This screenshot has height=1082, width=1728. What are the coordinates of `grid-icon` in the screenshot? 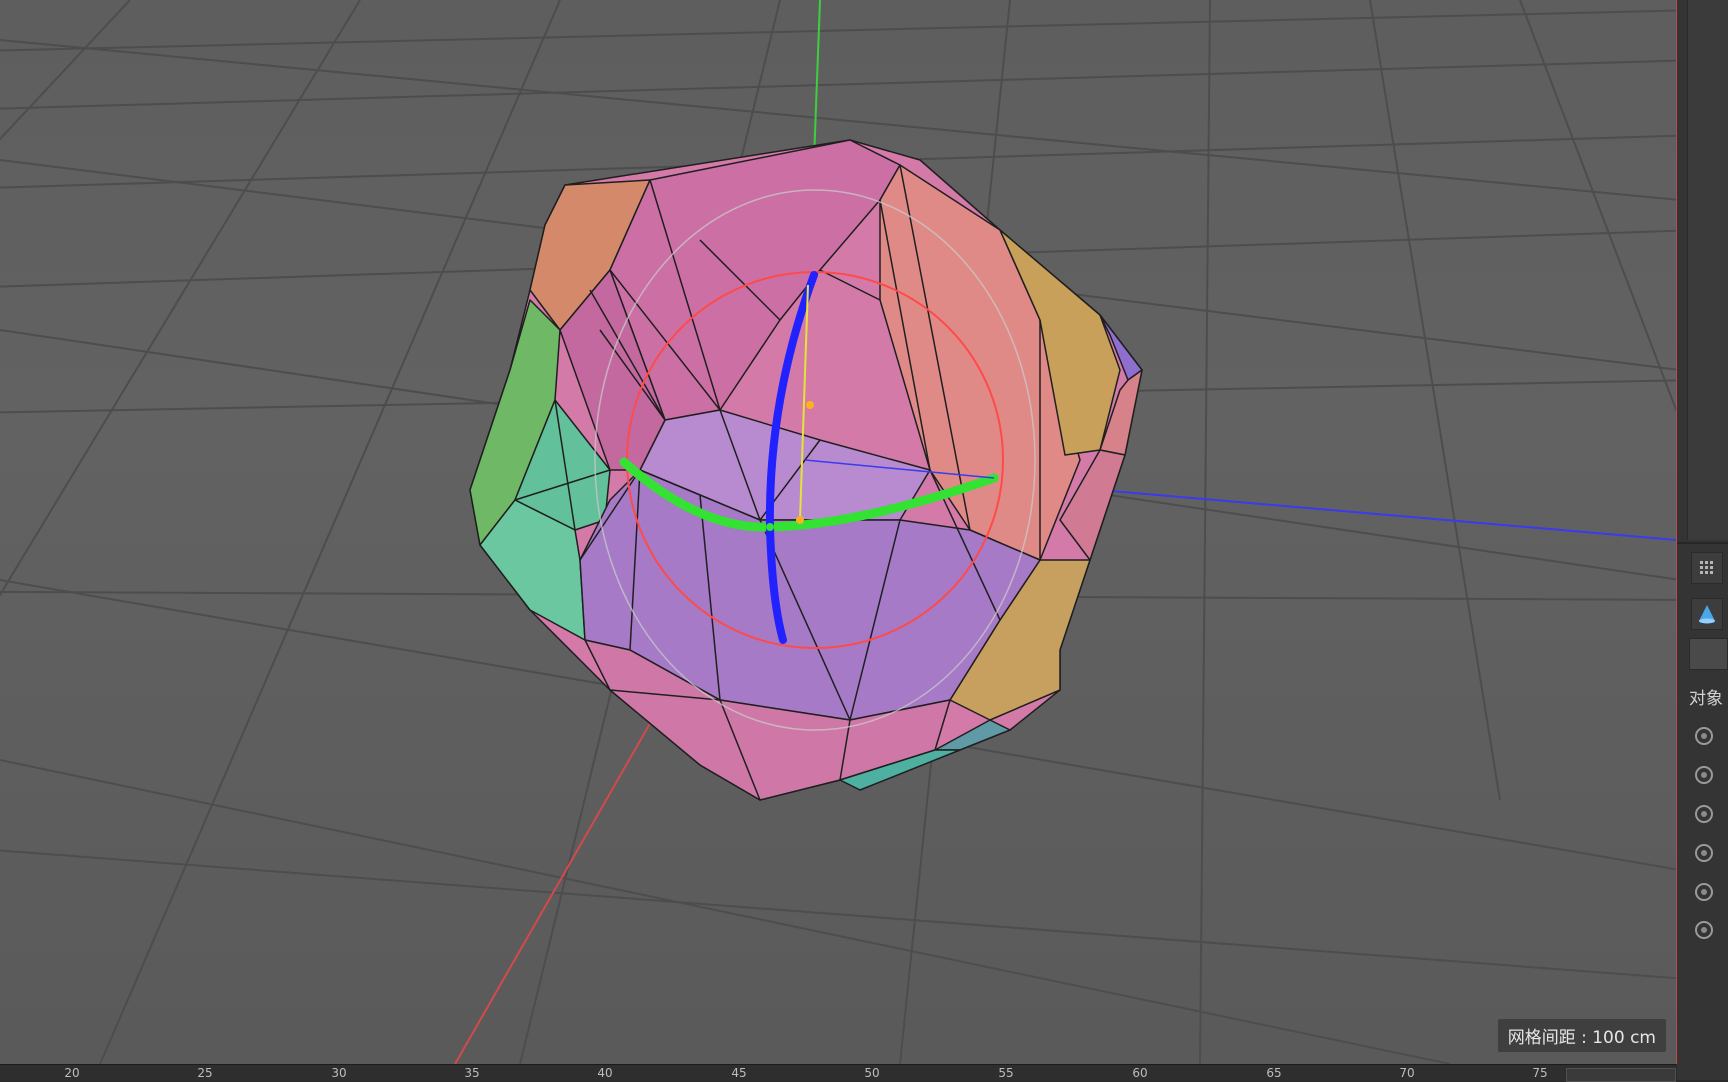 It's located at (1707, 568).